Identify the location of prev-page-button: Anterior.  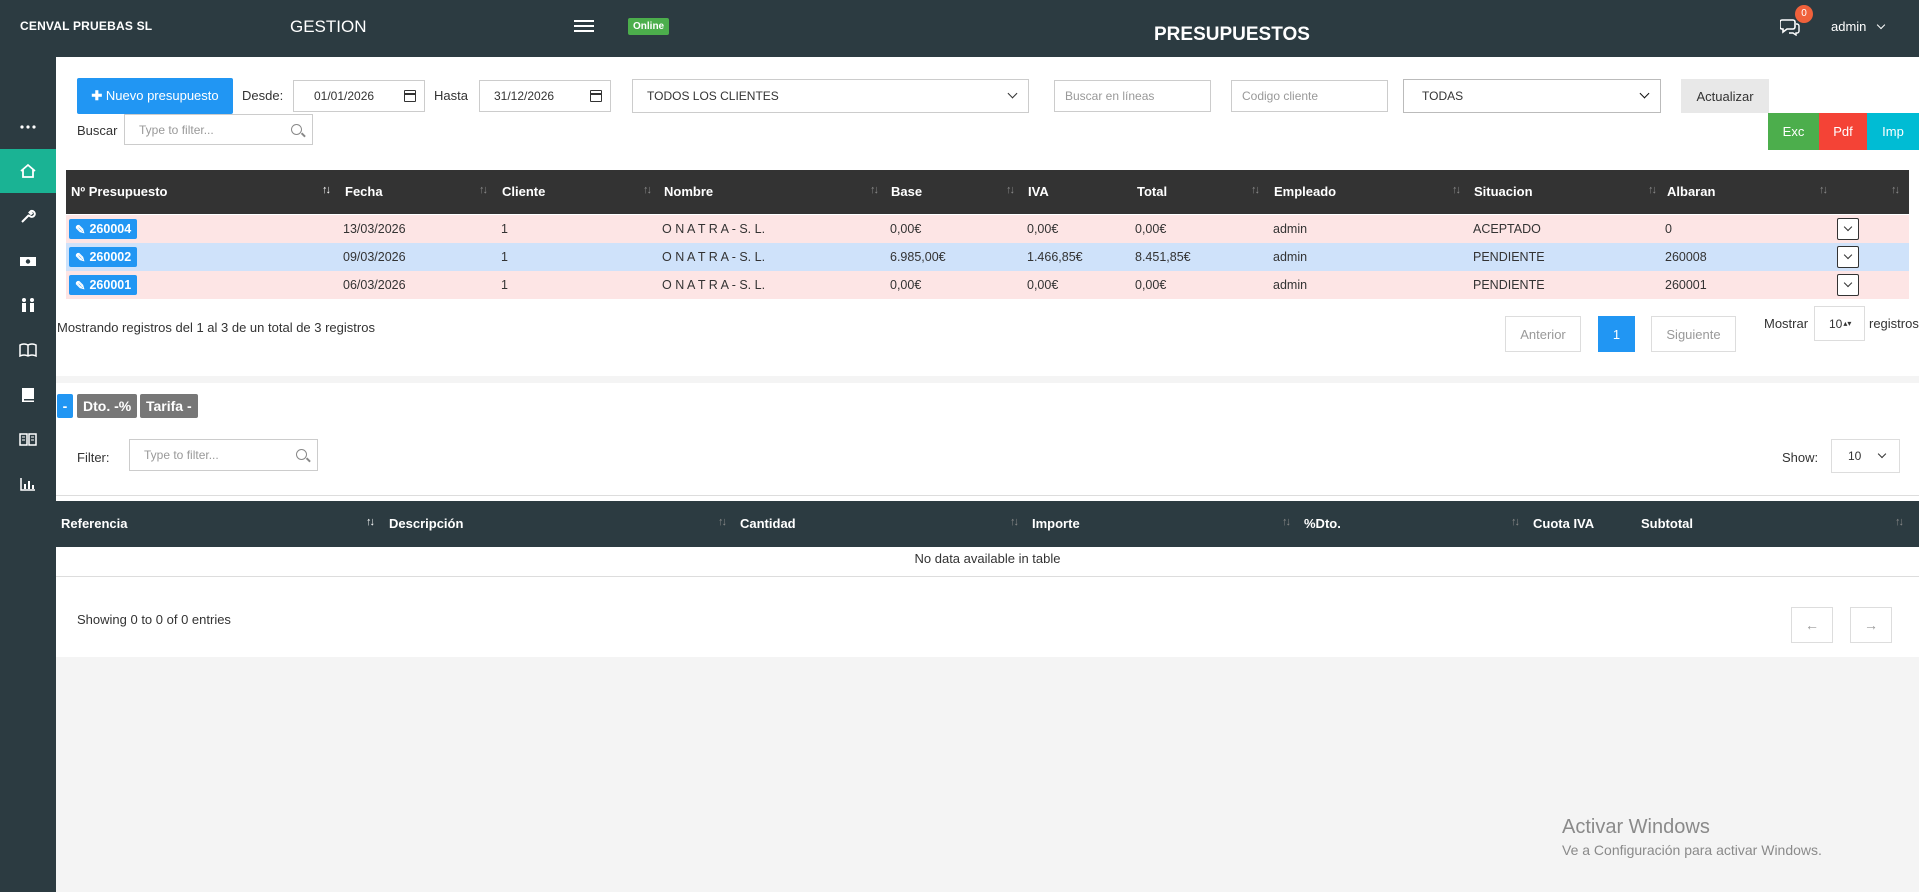
(1543, 334).